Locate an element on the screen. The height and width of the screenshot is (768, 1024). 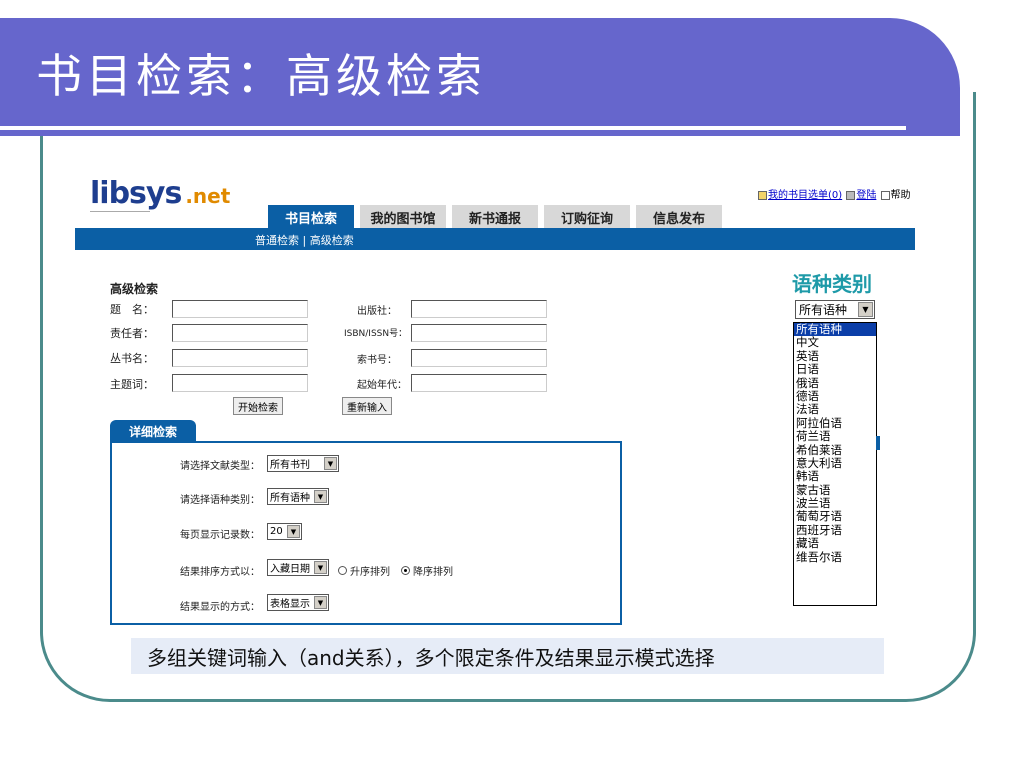
lang-category-title: 语种类别 is located at coordinates (832, 284).